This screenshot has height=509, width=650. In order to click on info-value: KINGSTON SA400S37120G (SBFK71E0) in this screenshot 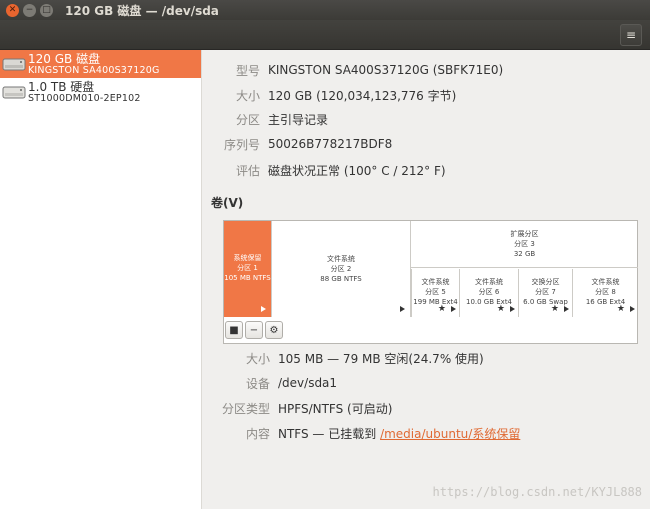, I will do `click(386, 70)`.